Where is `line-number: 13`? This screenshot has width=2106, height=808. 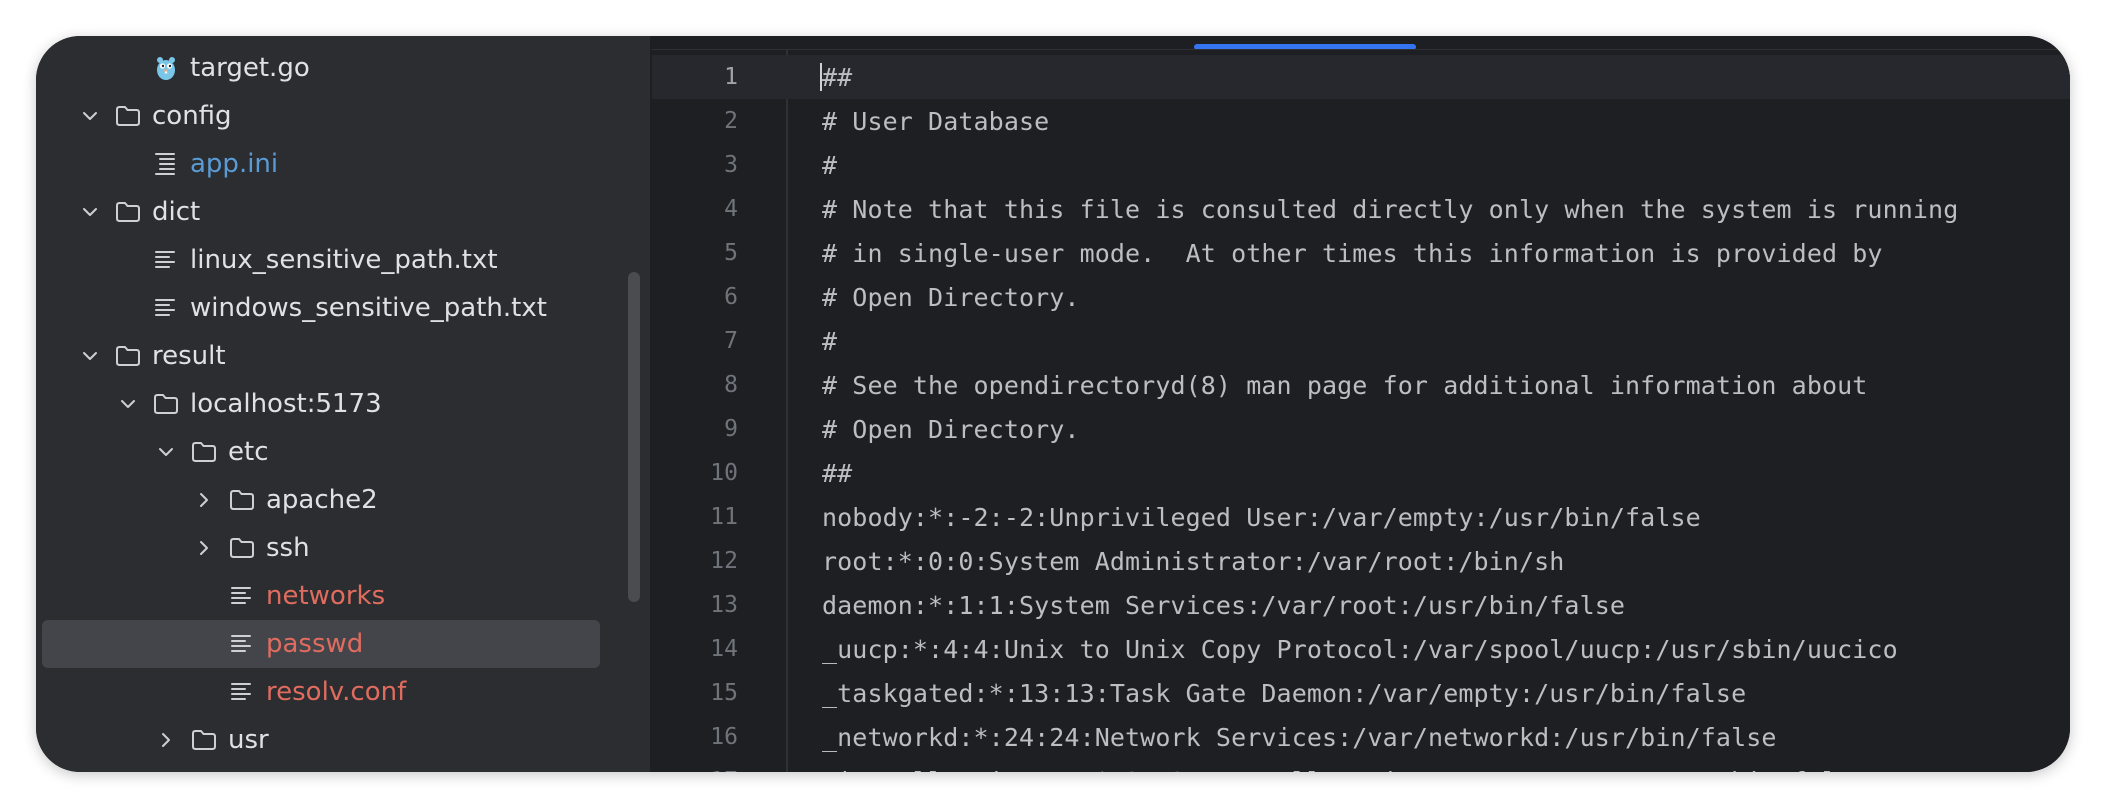 line-number: 13 is located at coordinates (724, 605).